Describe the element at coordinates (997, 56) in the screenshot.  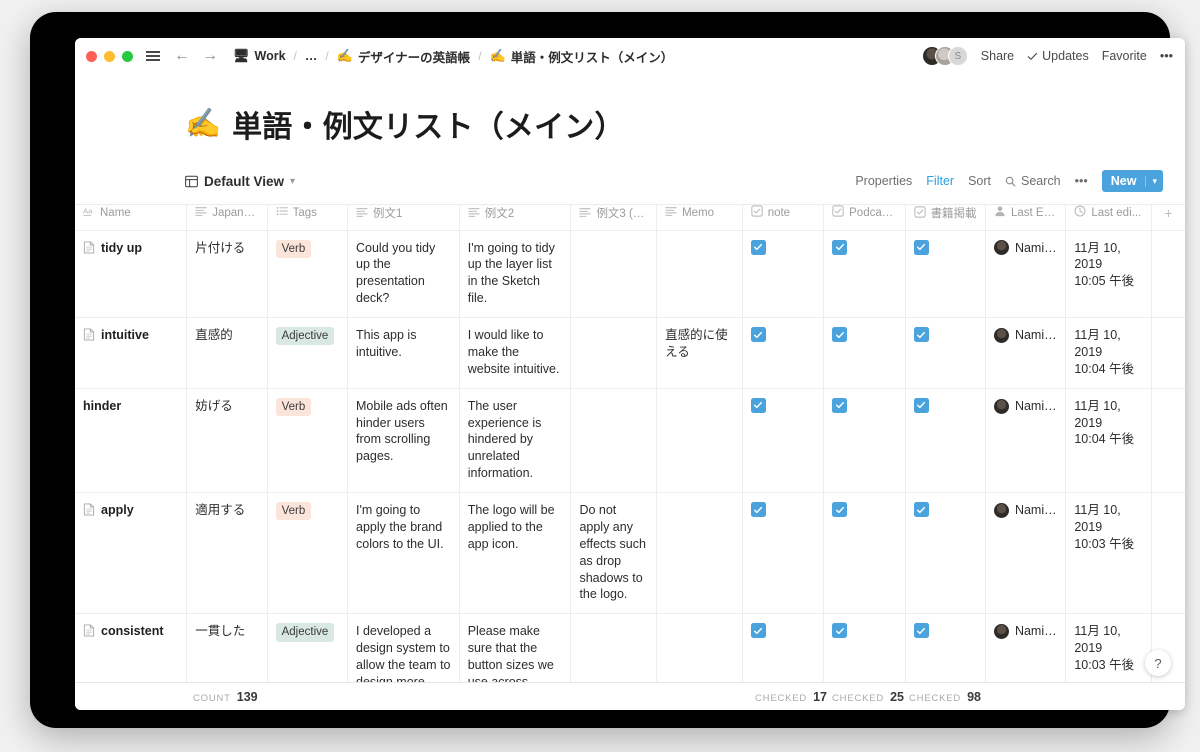
I see `share-button: Share` at that location.